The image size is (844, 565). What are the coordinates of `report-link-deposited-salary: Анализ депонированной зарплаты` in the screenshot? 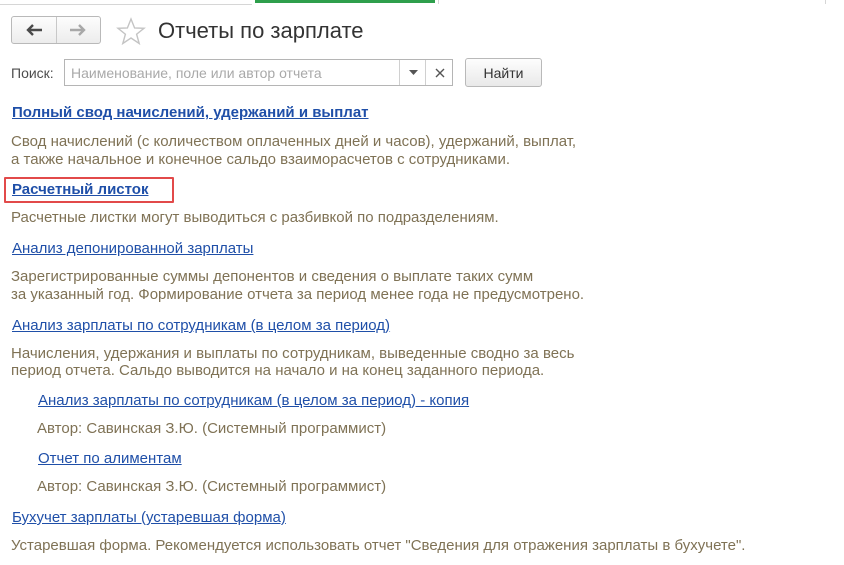 It's located at (132, 249).